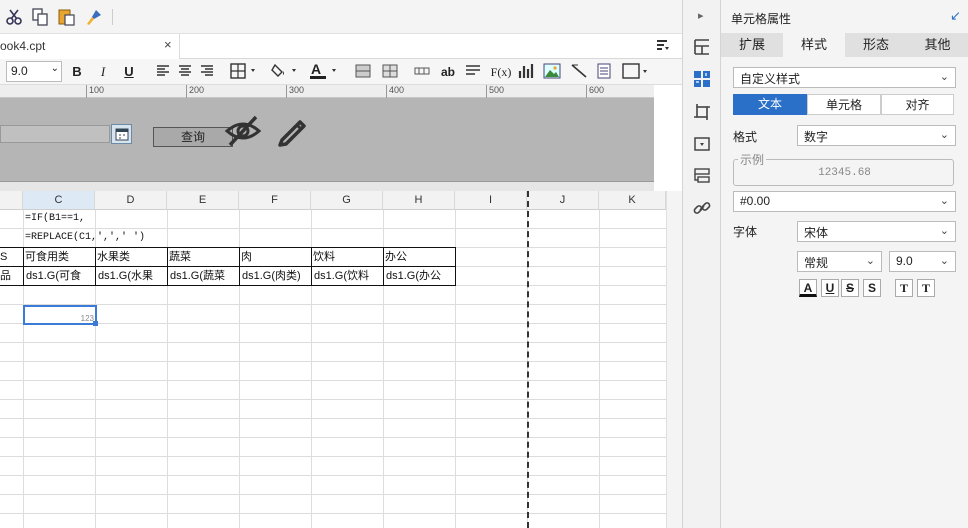 This screenshot has height=528, width=968. Describe the element at coordinates (316, 69) in the screenshot. I see `svg-text: A` at that location.